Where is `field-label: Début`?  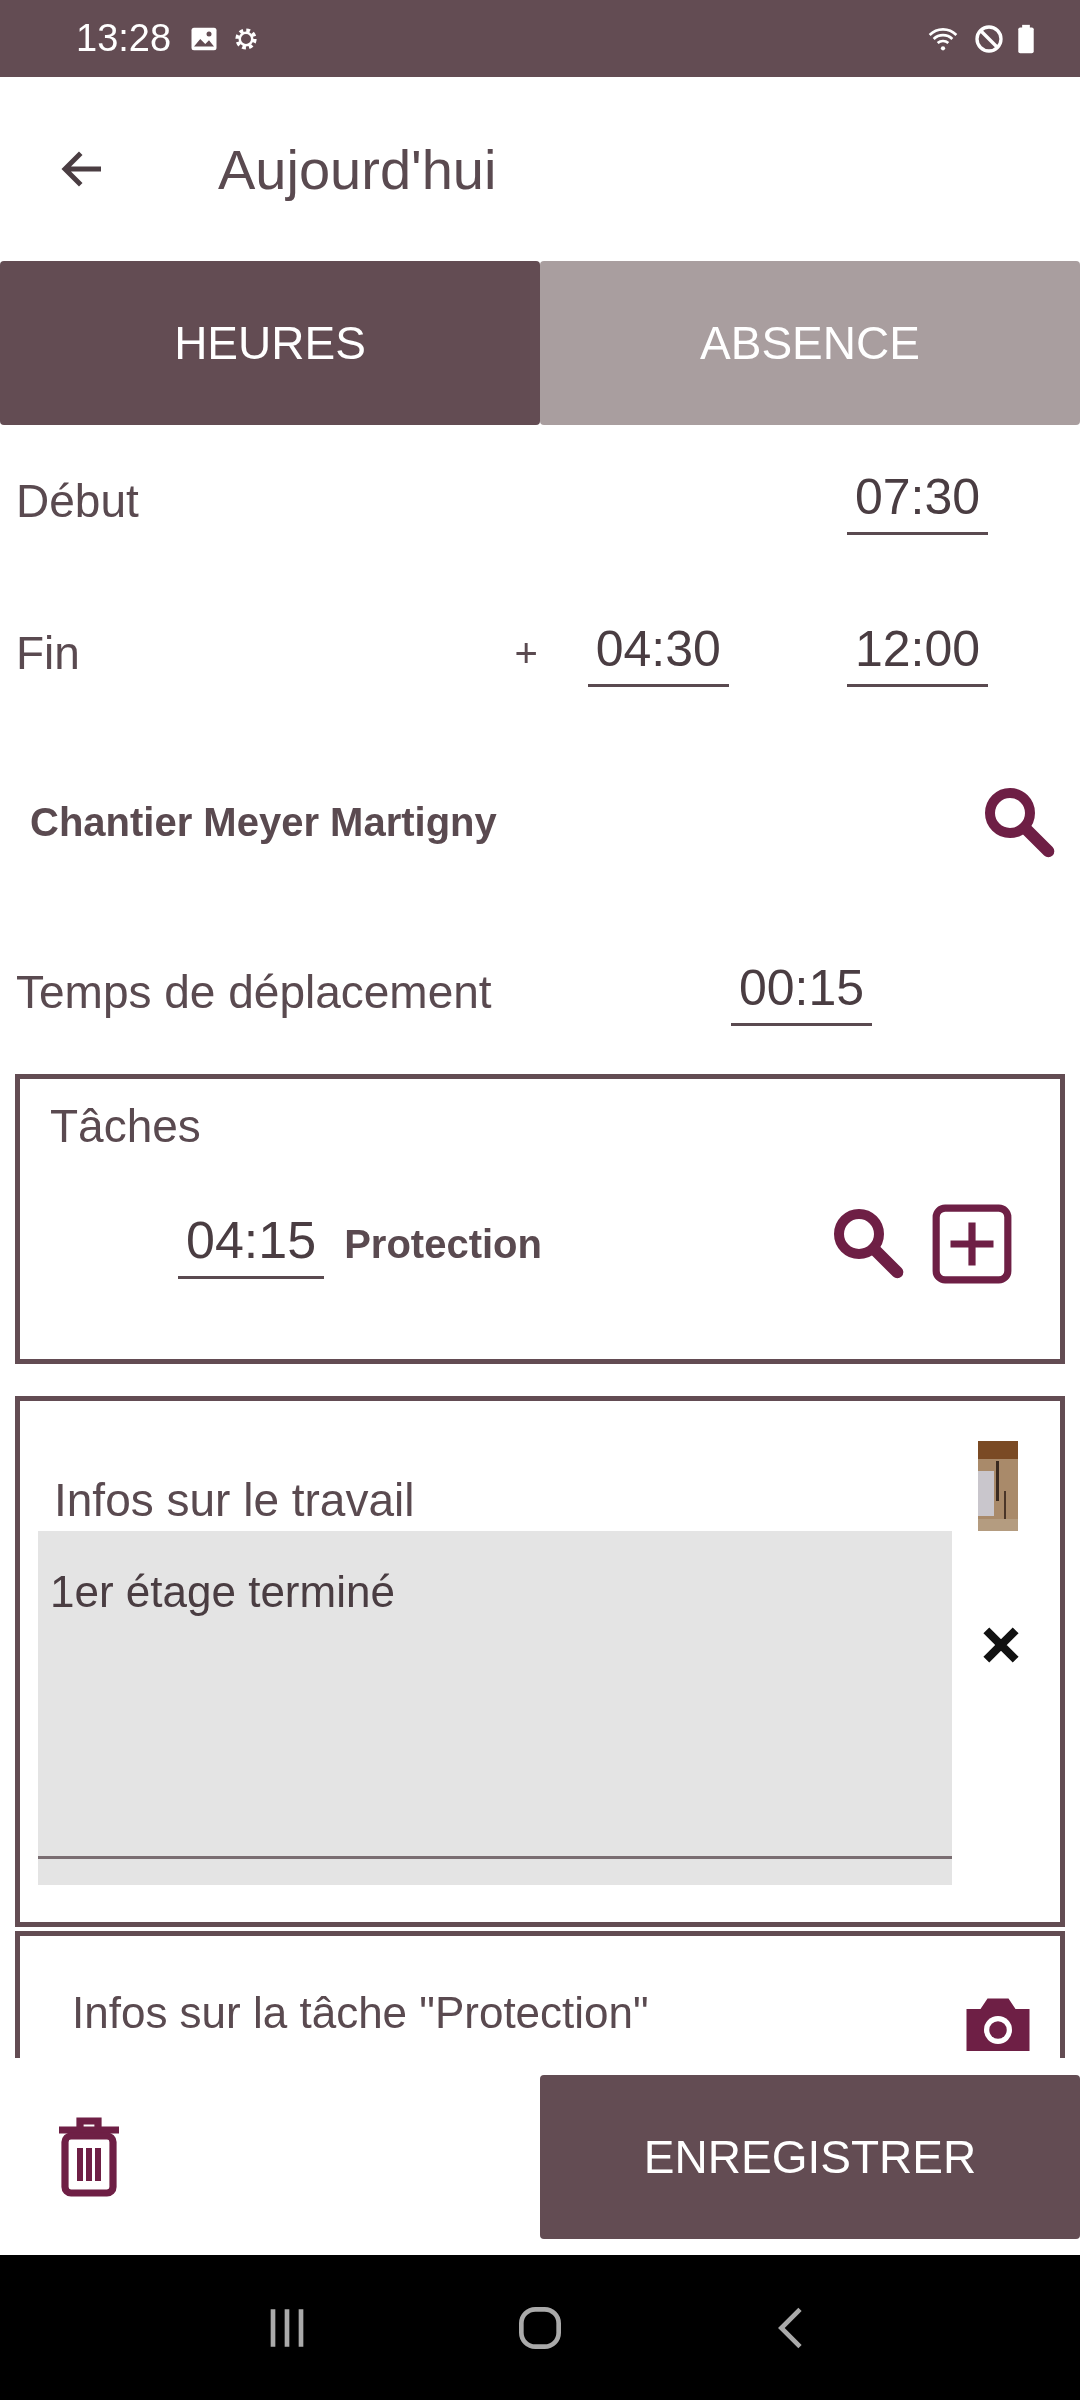
field-label: Début is located at coordinates (77, 501).